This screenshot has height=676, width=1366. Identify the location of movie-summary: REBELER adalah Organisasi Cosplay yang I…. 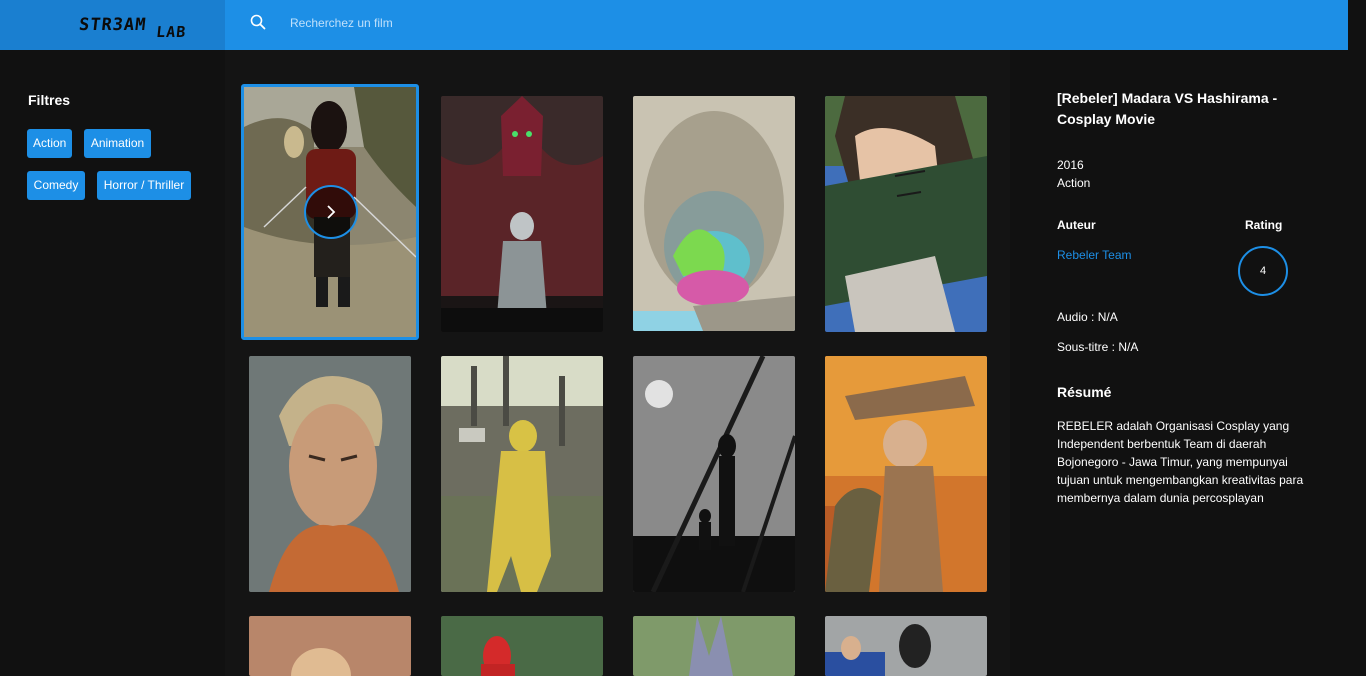
(1180, 462).